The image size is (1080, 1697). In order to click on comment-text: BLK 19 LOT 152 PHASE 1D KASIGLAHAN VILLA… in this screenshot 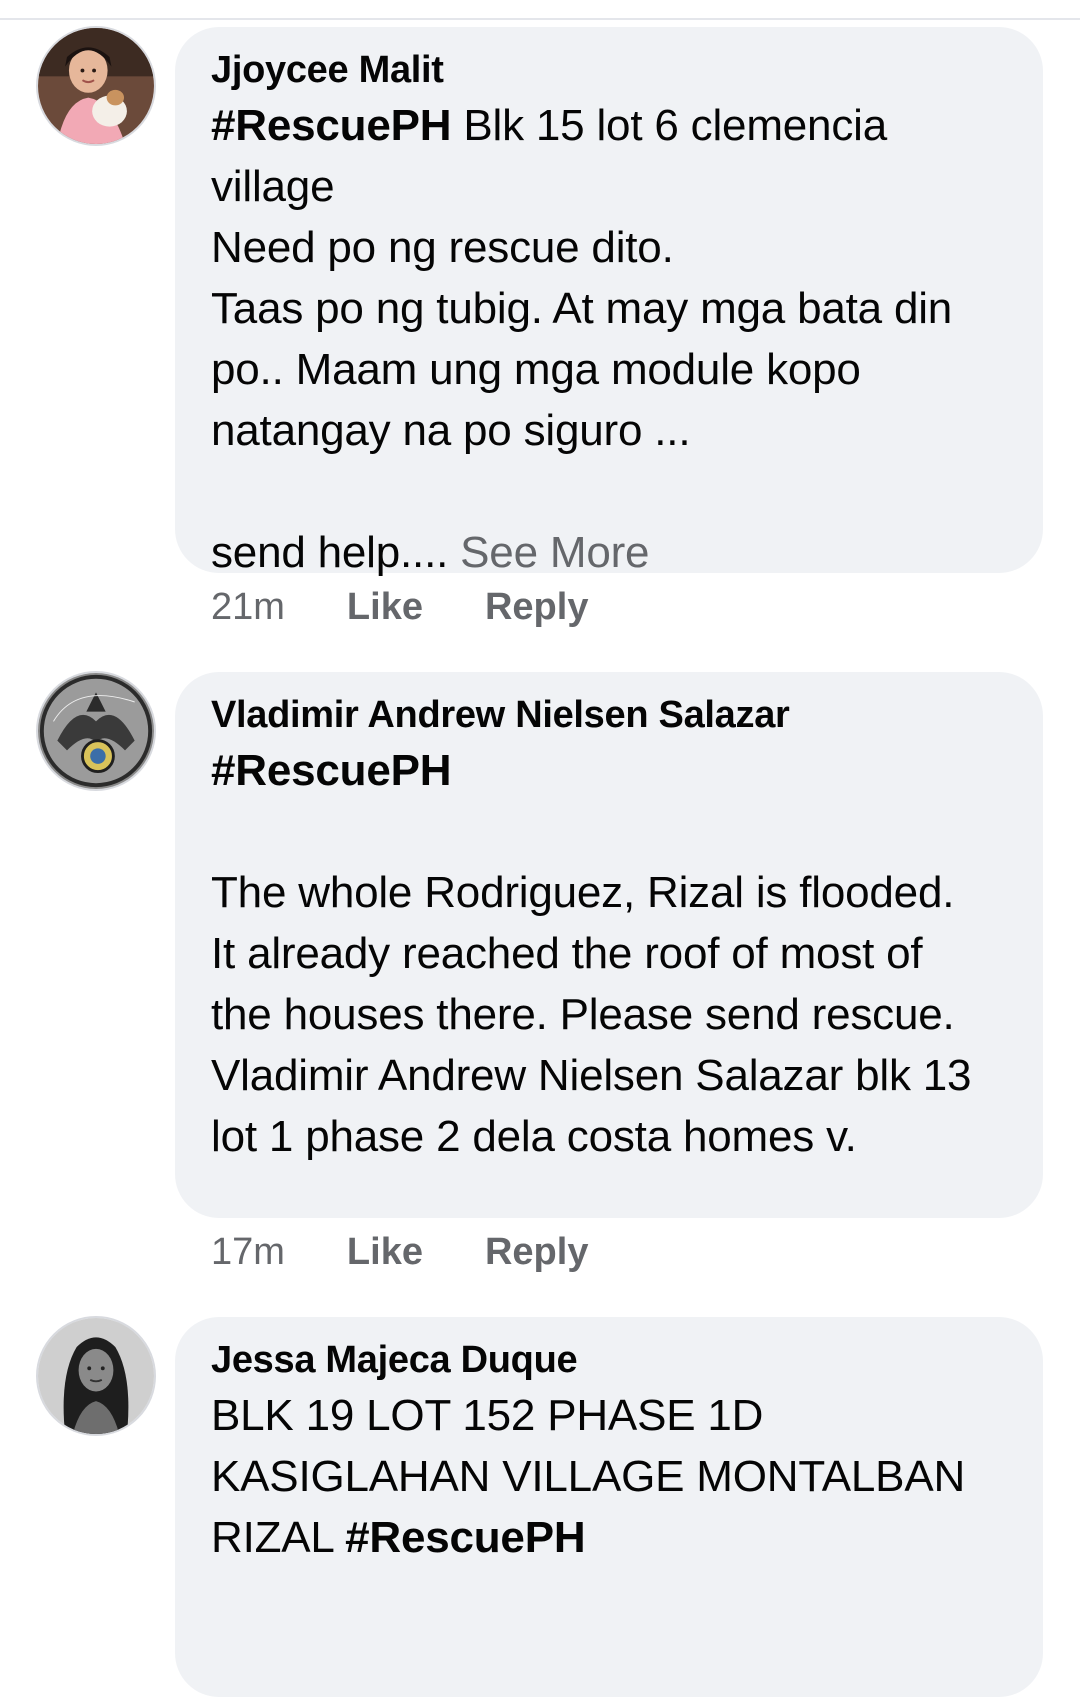, I will do `click(596, 1476)`.